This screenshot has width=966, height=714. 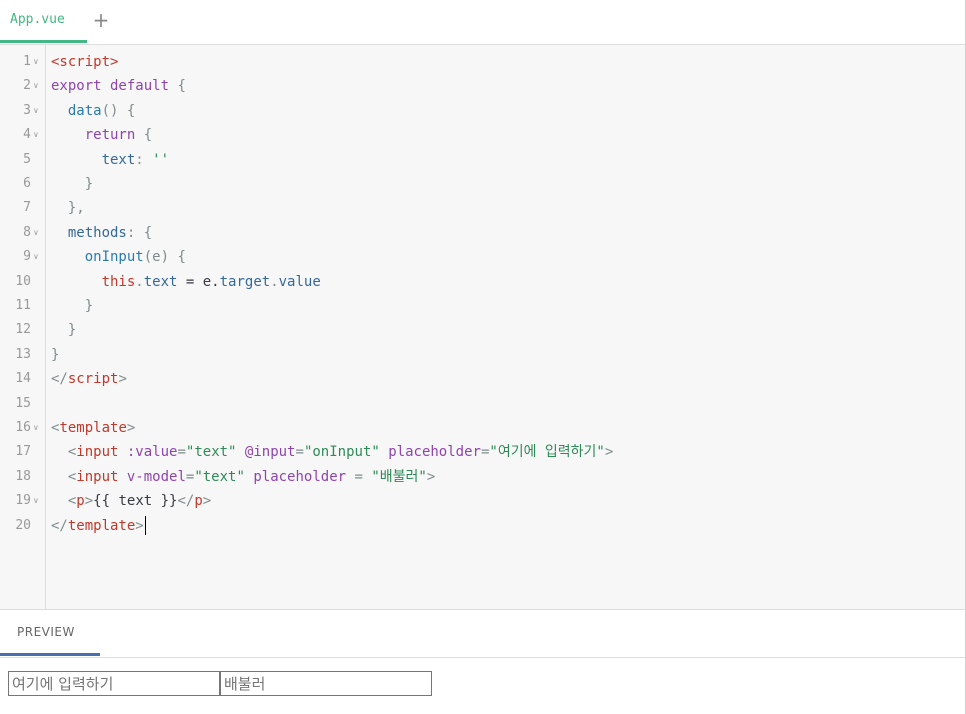 What do you see at coordinates (27, 257) in the screenshot?
I see `line-number: 9` at bounding box center [27, 257].